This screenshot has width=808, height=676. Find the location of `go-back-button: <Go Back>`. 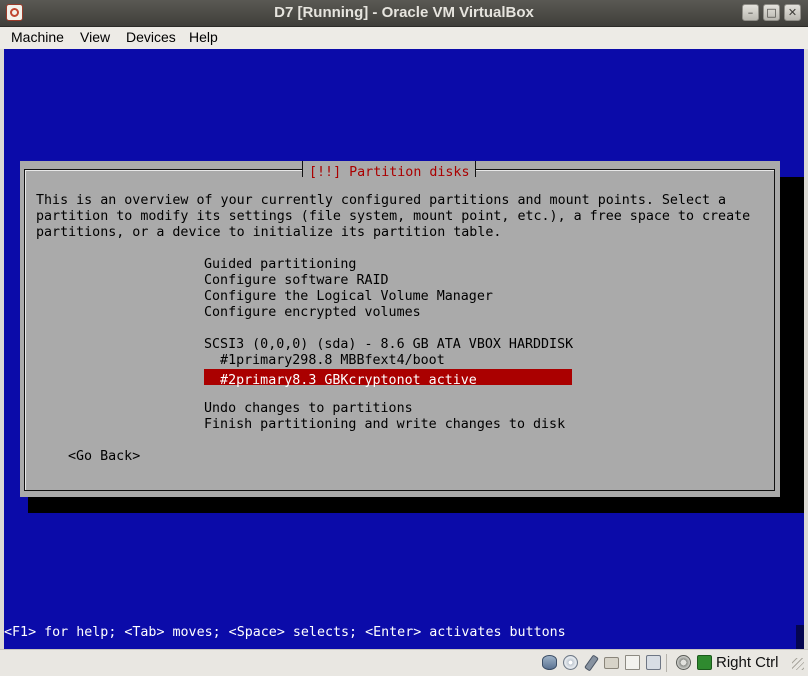

go-back-button: <Go Back> is located at coordinates (104, 457).